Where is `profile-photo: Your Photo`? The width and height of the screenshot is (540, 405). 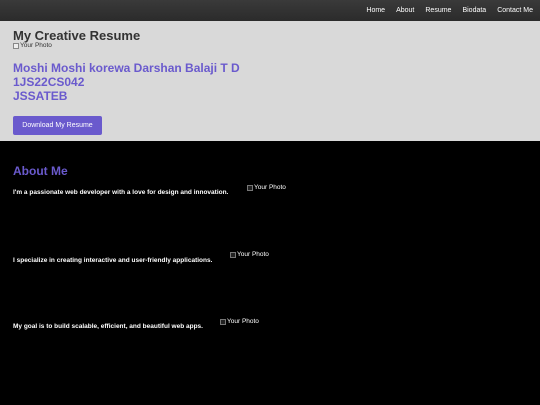
profile-photo: Your Photo is located at coordinates (32, 45).